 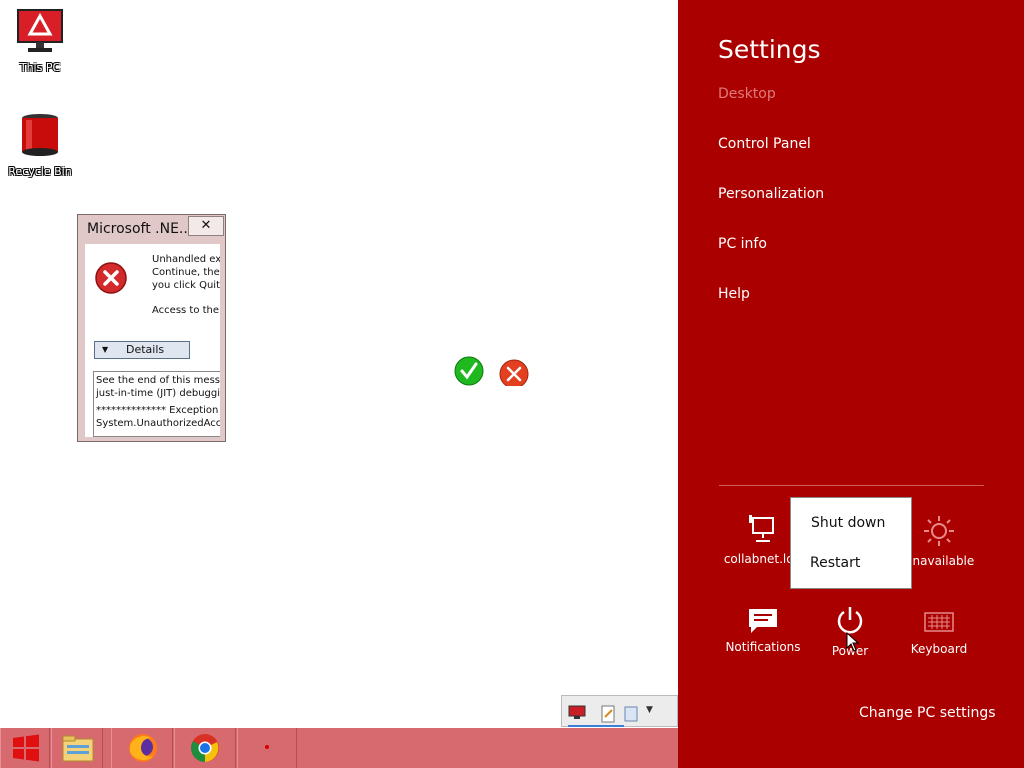 I want to click on details-line: ************** Exception Tex, so click(x=158, y=410).